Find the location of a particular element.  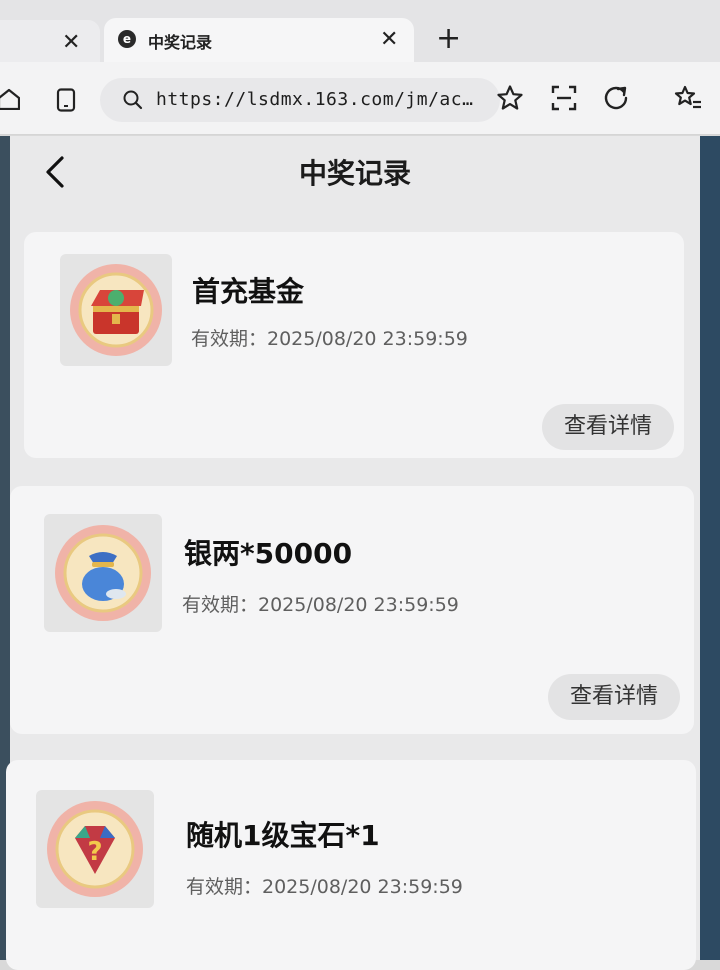

tab-active: e 中奖记录 ✕ is located at coordinates (259, 41).